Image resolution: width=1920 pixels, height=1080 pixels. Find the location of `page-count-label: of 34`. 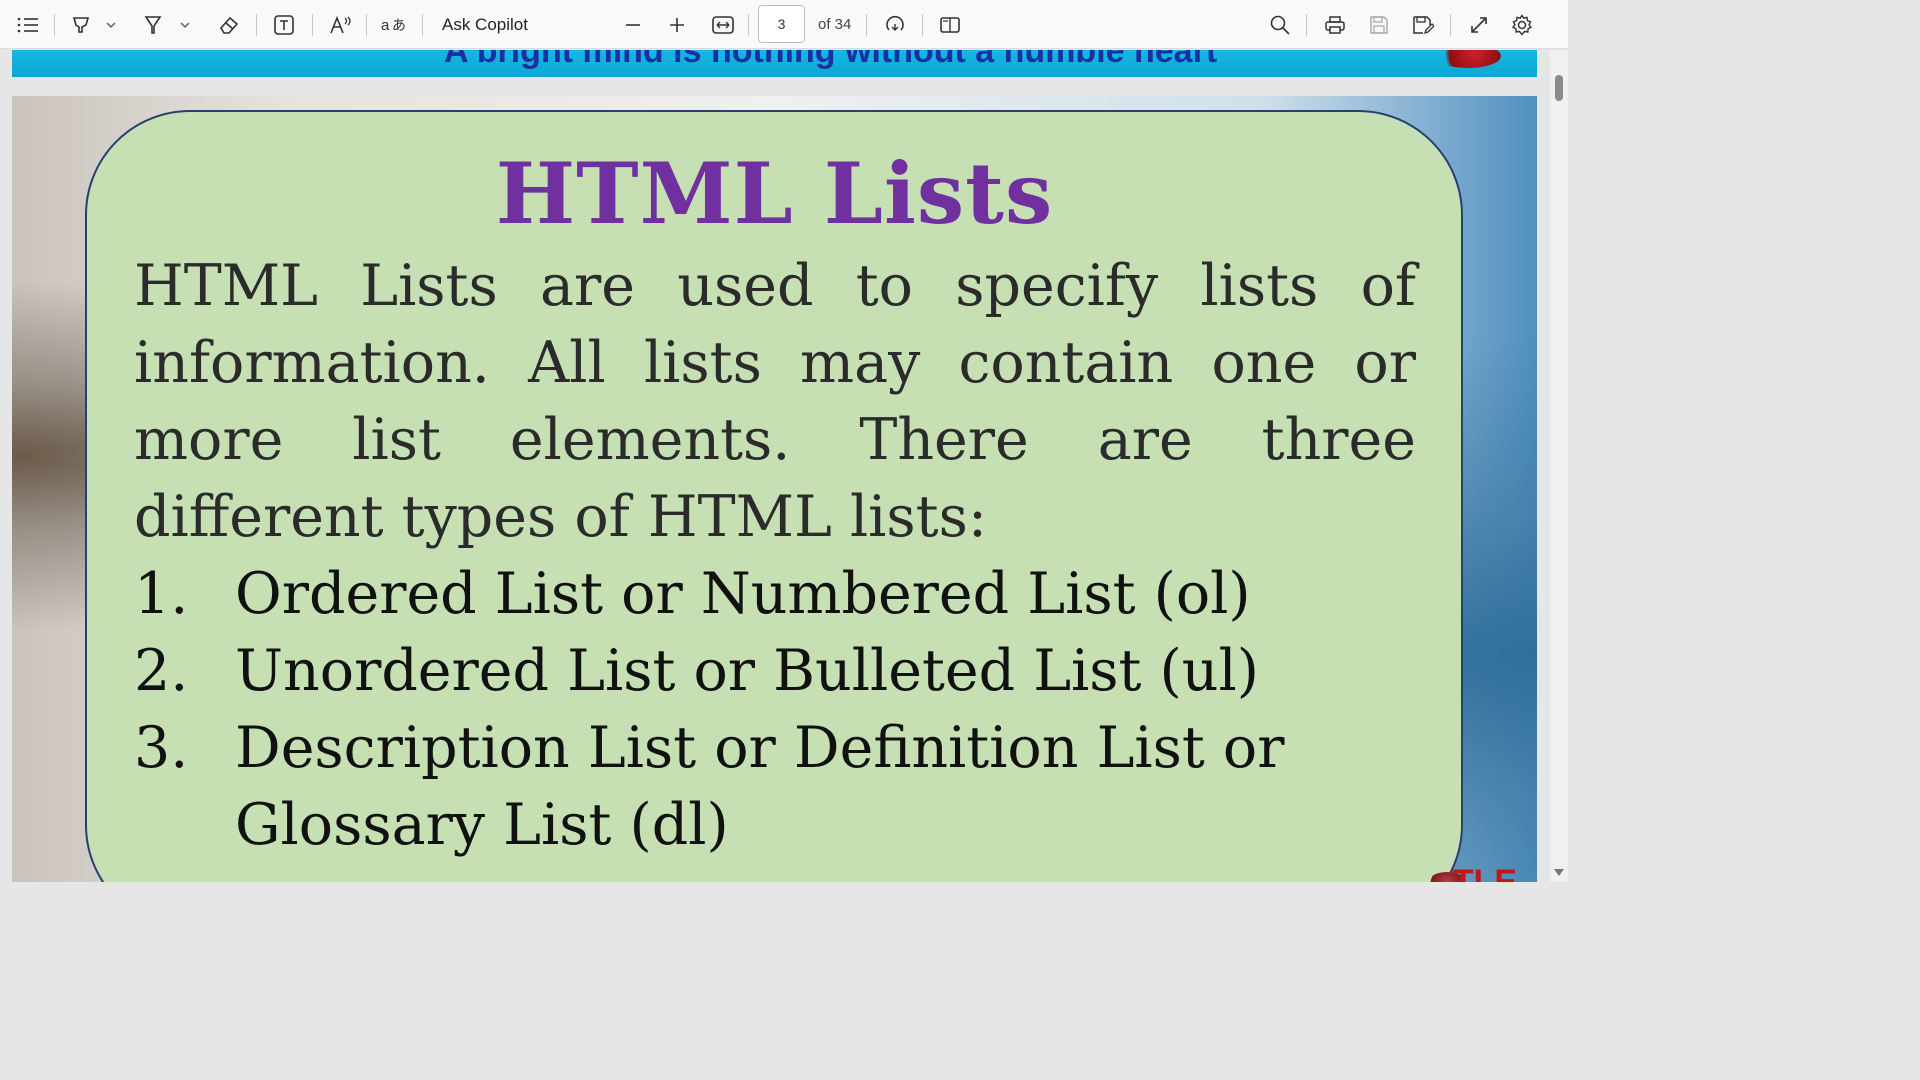

page-count-label: of 34 is located at coordinates (835, 24).